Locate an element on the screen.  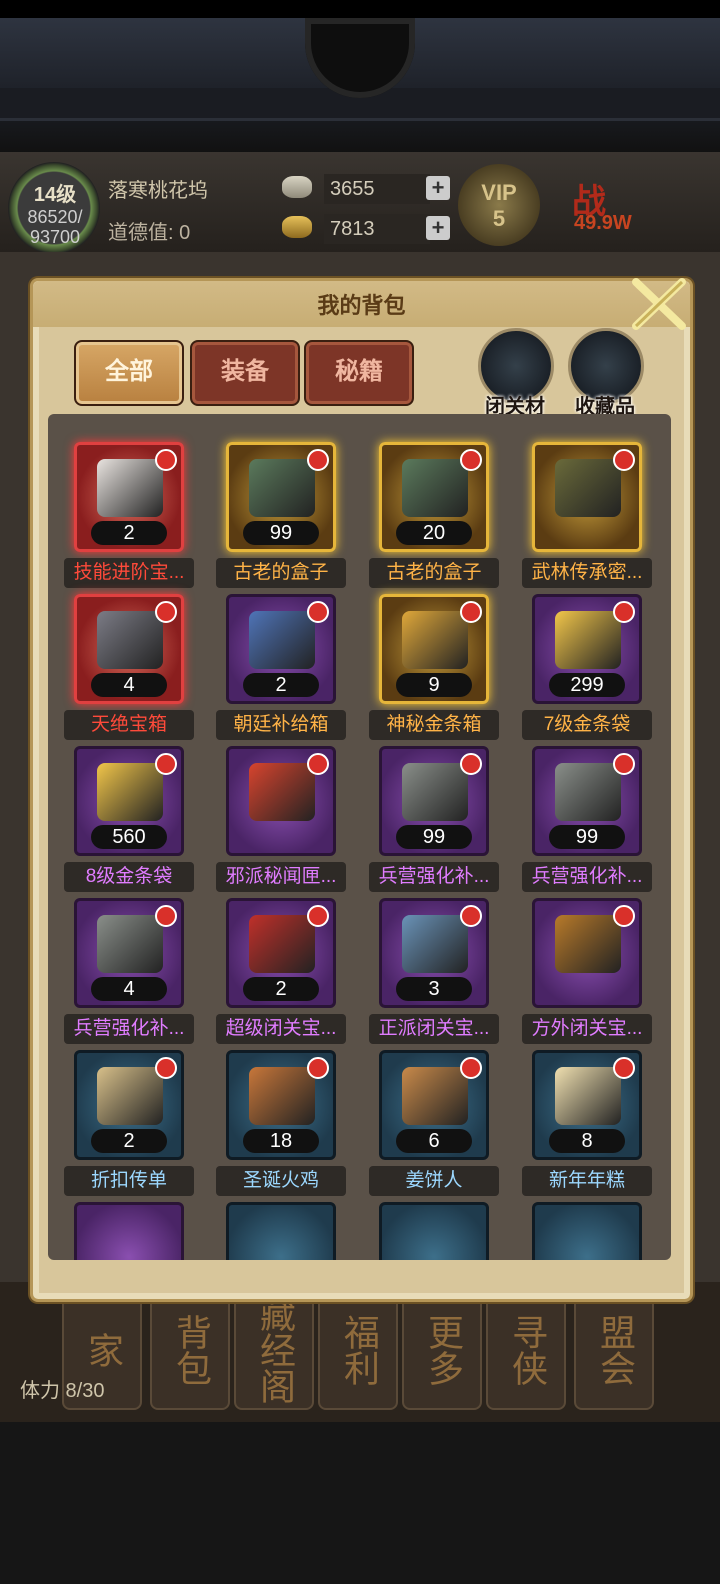
bag-item: 4 天绝宝箱 is located at coordinates (129, 668).